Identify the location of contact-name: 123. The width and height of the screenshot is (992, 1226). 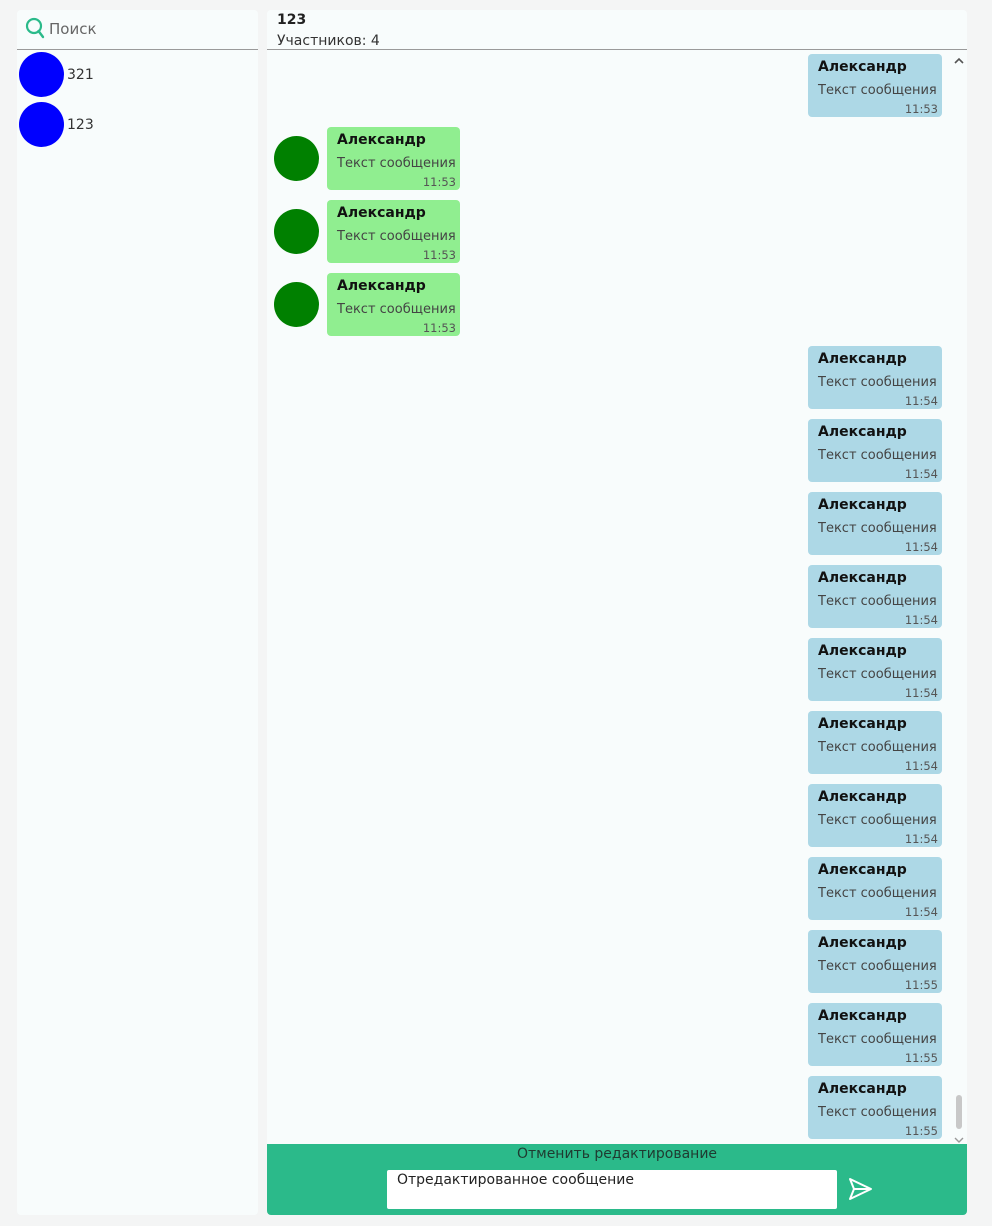
(80, 125).